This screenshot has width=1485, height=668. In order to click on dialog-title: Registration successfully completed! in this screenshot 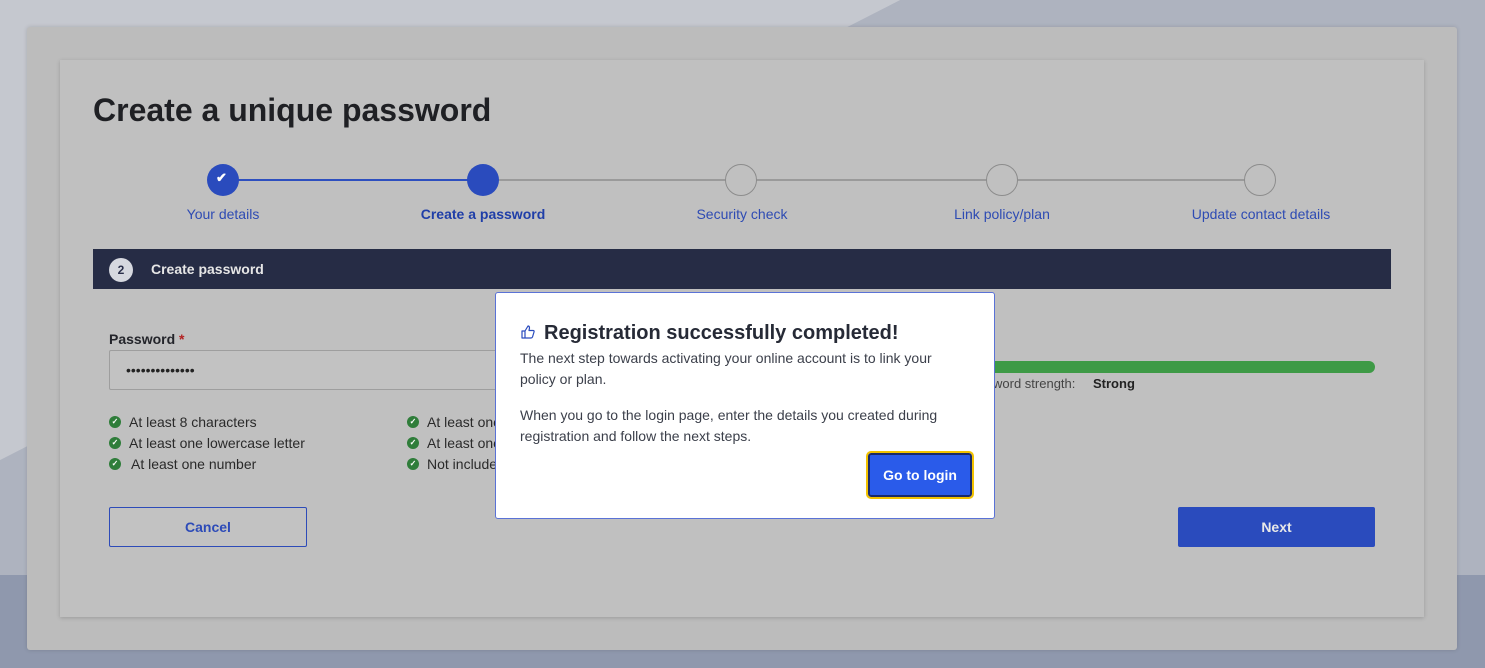, I will do `click(721, 333)`.